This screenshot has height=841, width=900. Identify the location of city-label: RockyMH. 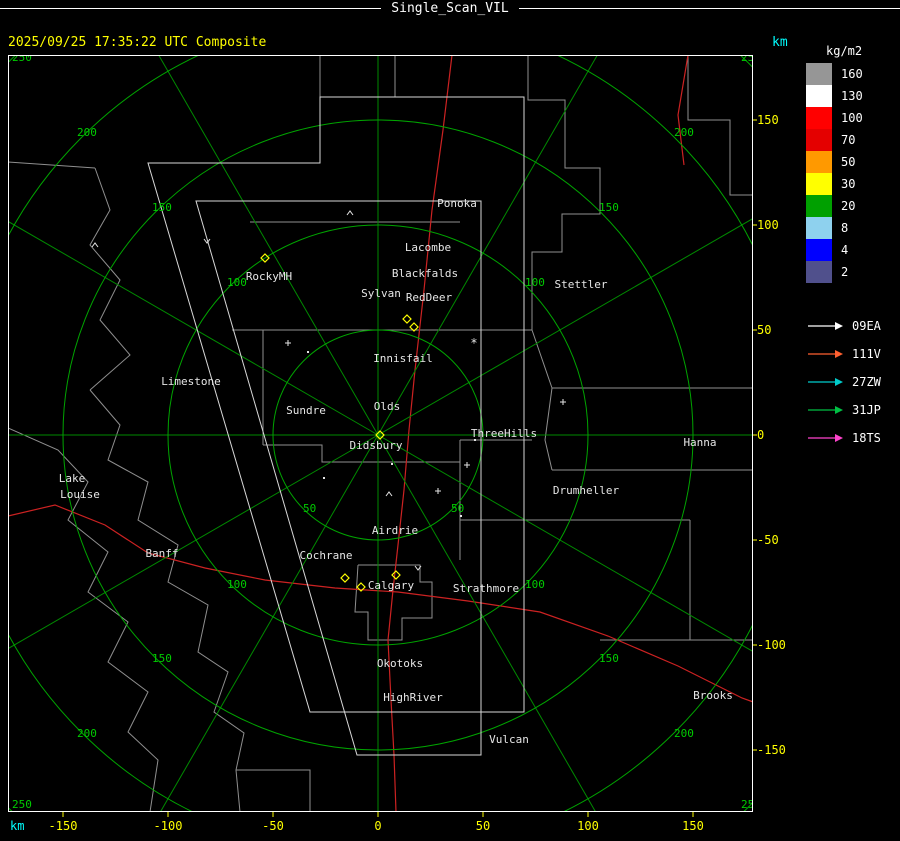
(269, 276).